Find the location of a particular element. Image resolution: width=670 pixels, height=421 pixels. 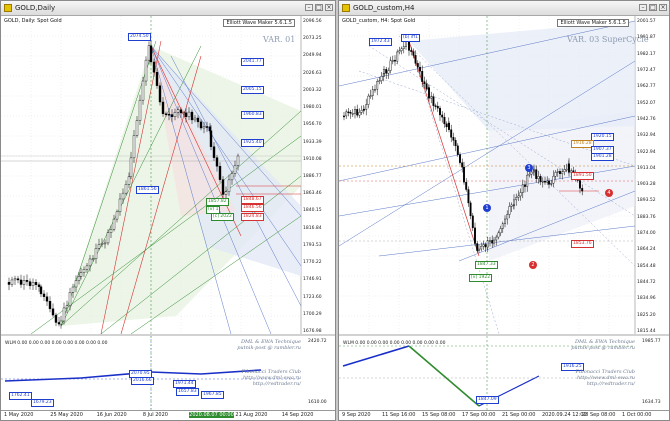

price-axis-label: 1793.53 is located at coordinates (312, 245).